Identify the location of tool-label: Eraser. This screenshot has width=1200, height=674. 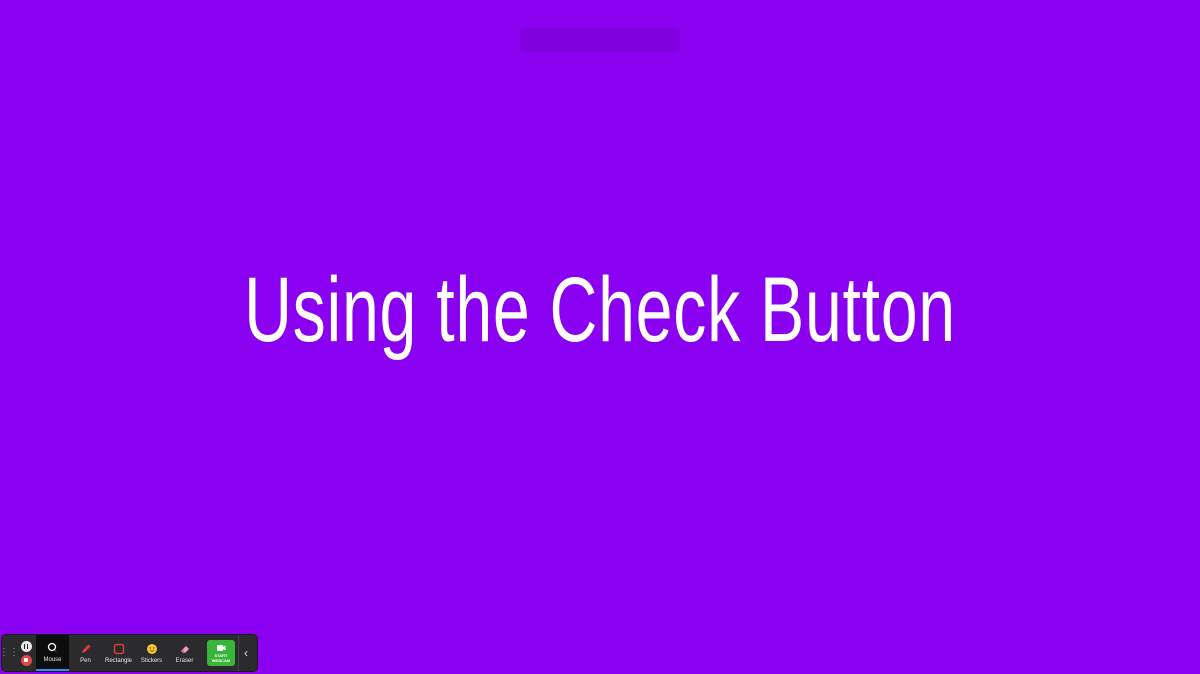
(184, 660).